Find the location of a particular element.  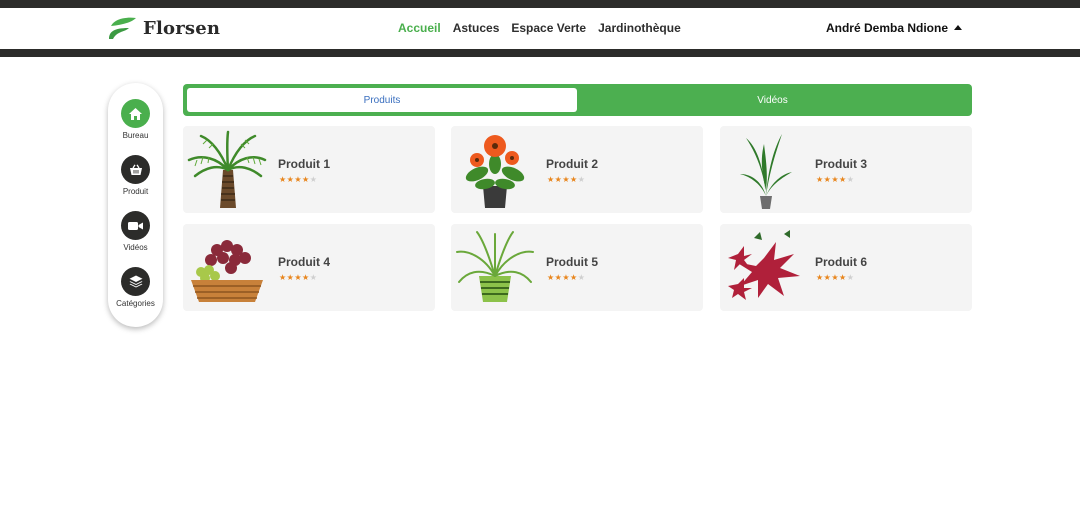

sidebar-item-bureau: Bureau is located at coordinates (135, 119).